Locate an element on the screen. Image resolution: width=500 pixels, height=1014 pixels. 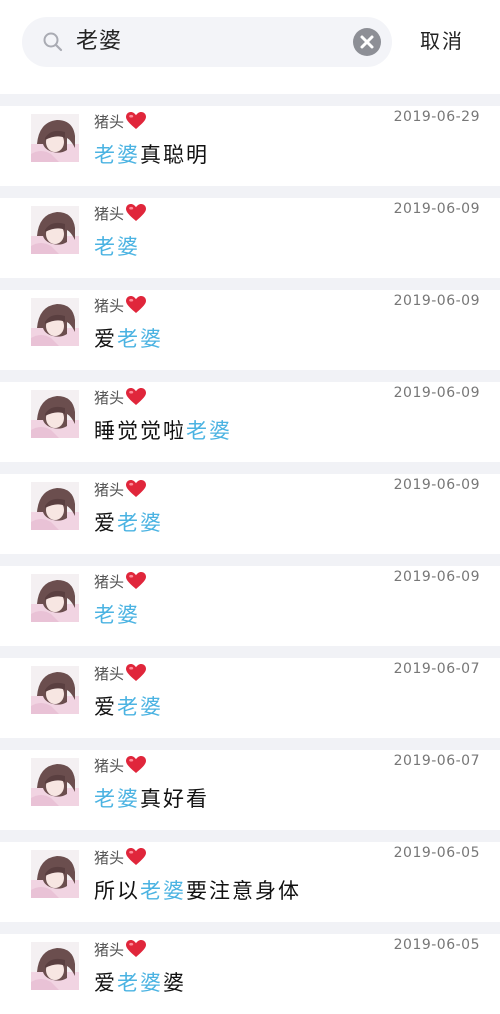
message-text: 爱老婆婆 is located at coordinates (140, 983).